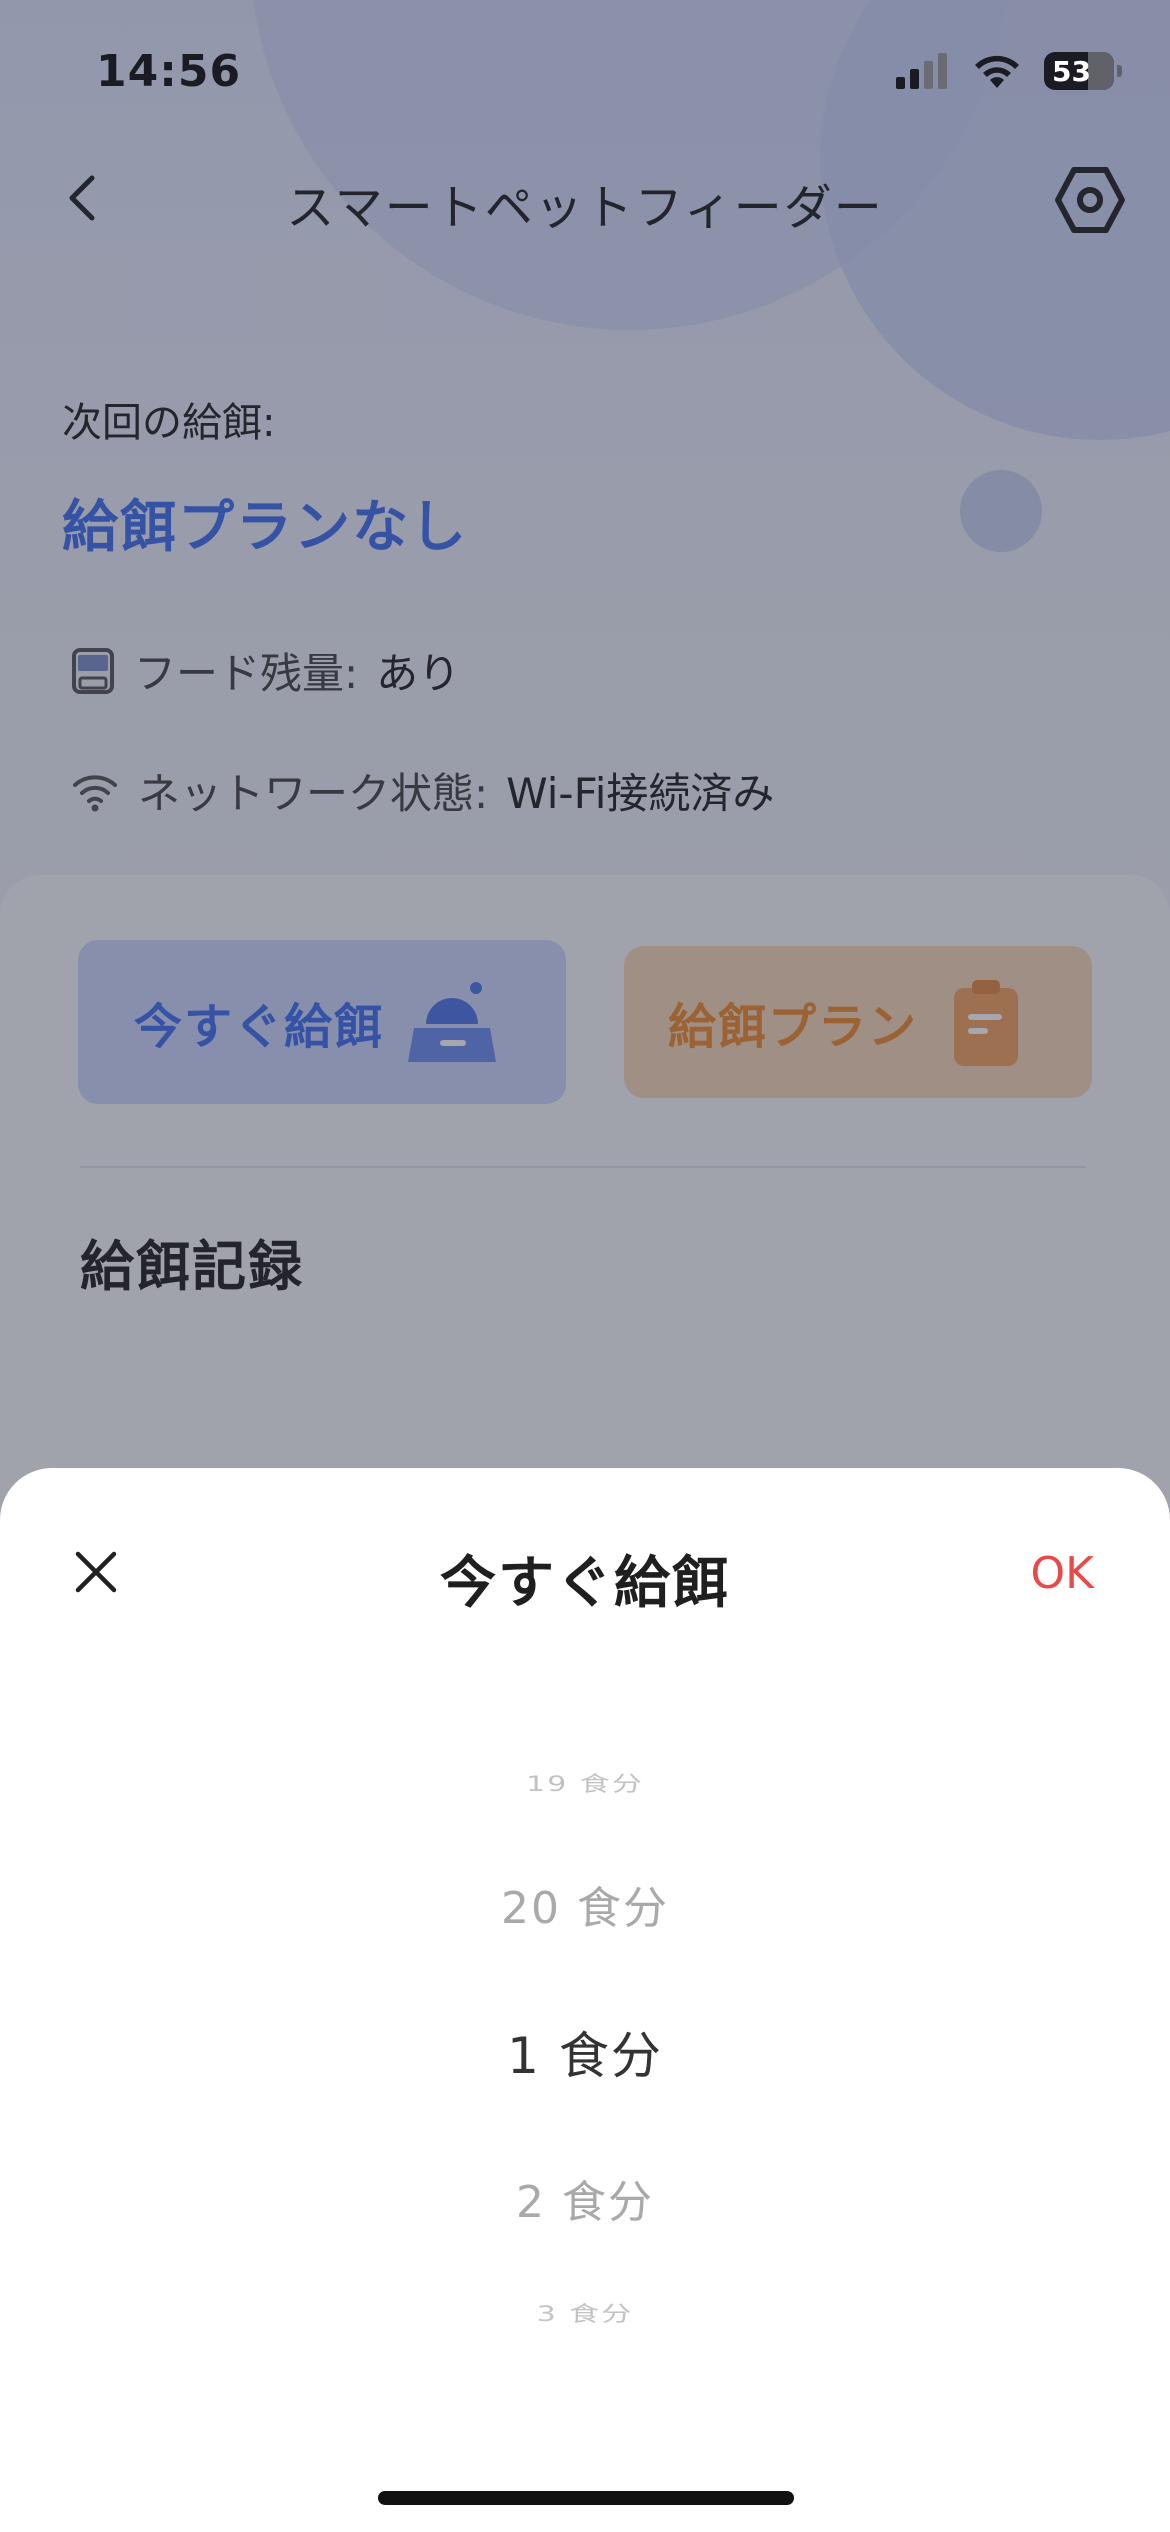  I want to click on sheet-title: 今すぐ給餌, so click(585, 1583).